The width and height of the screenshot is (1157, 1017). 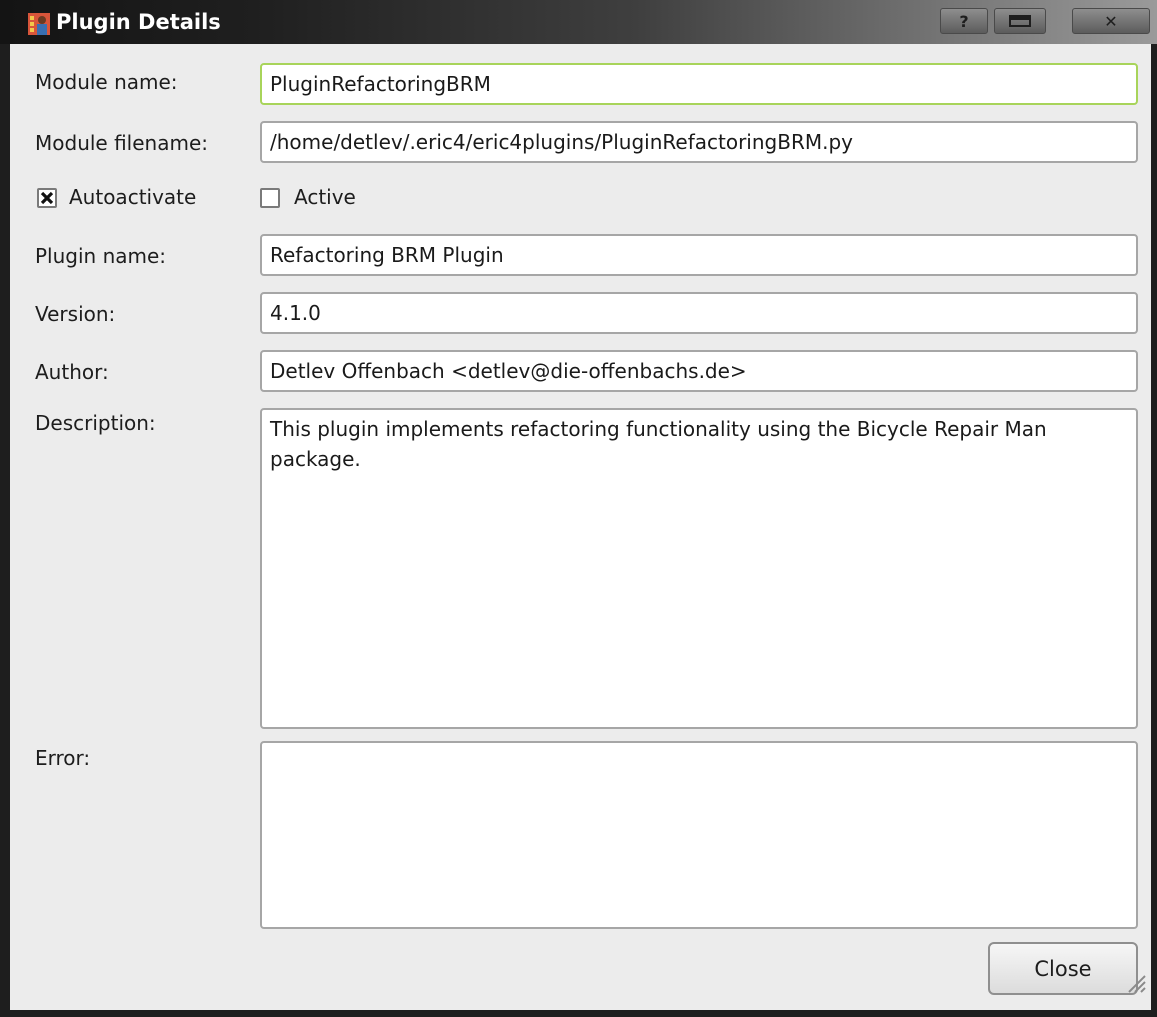 I want to click on app-icon, so click(x=39, y=24).